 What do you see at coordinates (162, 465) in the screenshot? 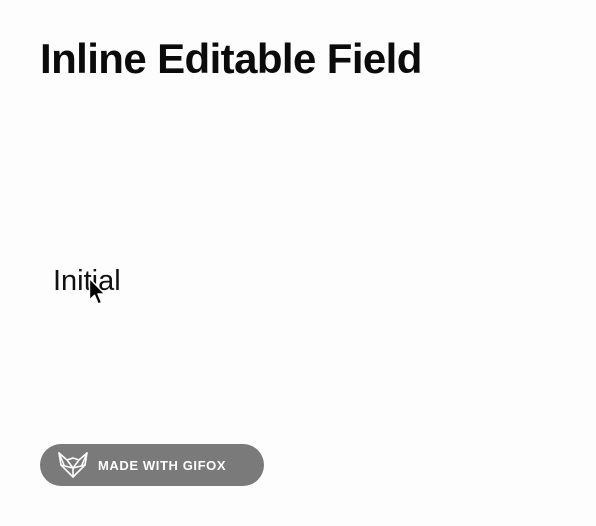
I see `badge-label: MADE WITH GIFOX` at bounding box center [162, 465].